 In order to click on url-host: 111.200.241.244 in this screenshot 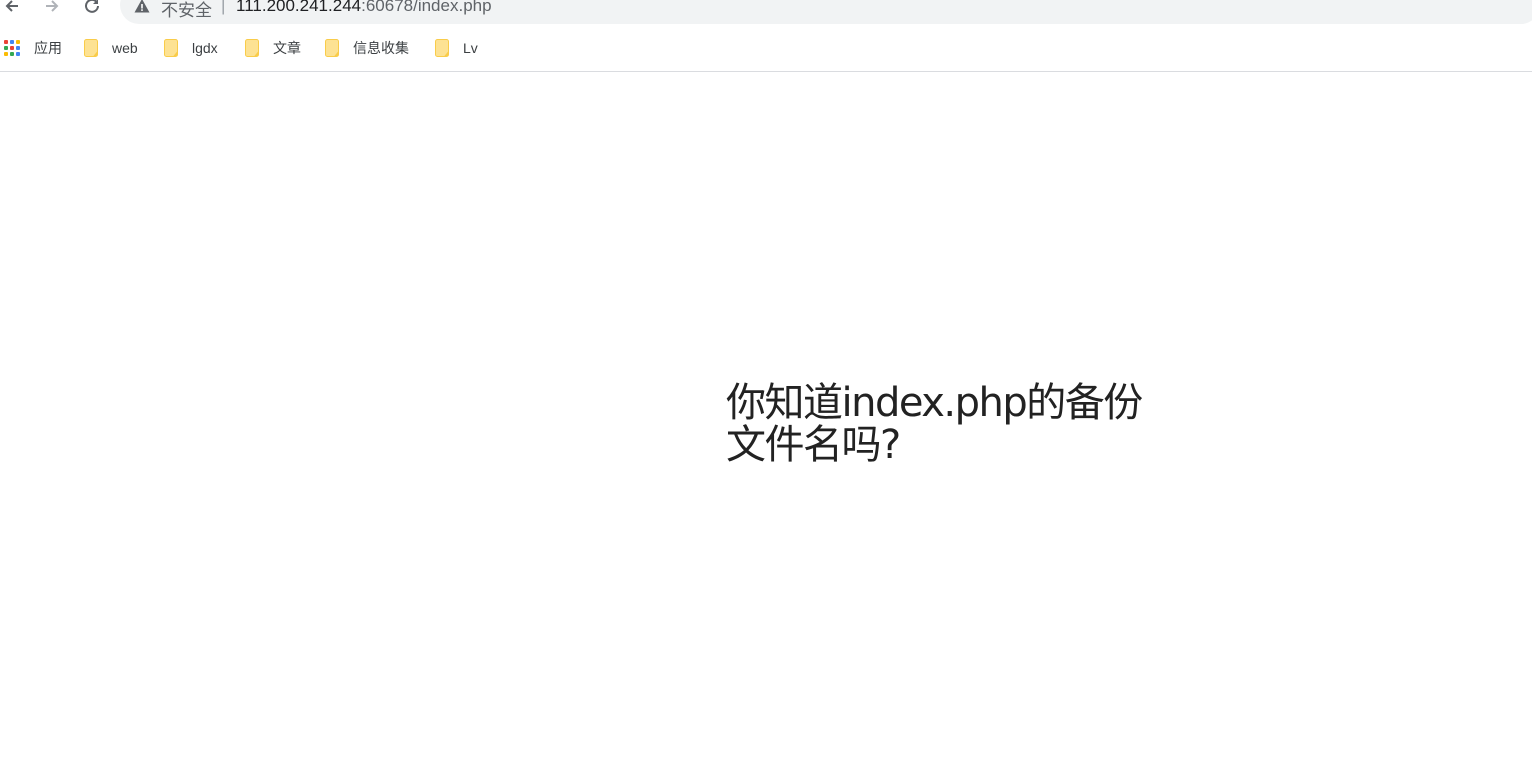, I will do `click(299, 7)`.